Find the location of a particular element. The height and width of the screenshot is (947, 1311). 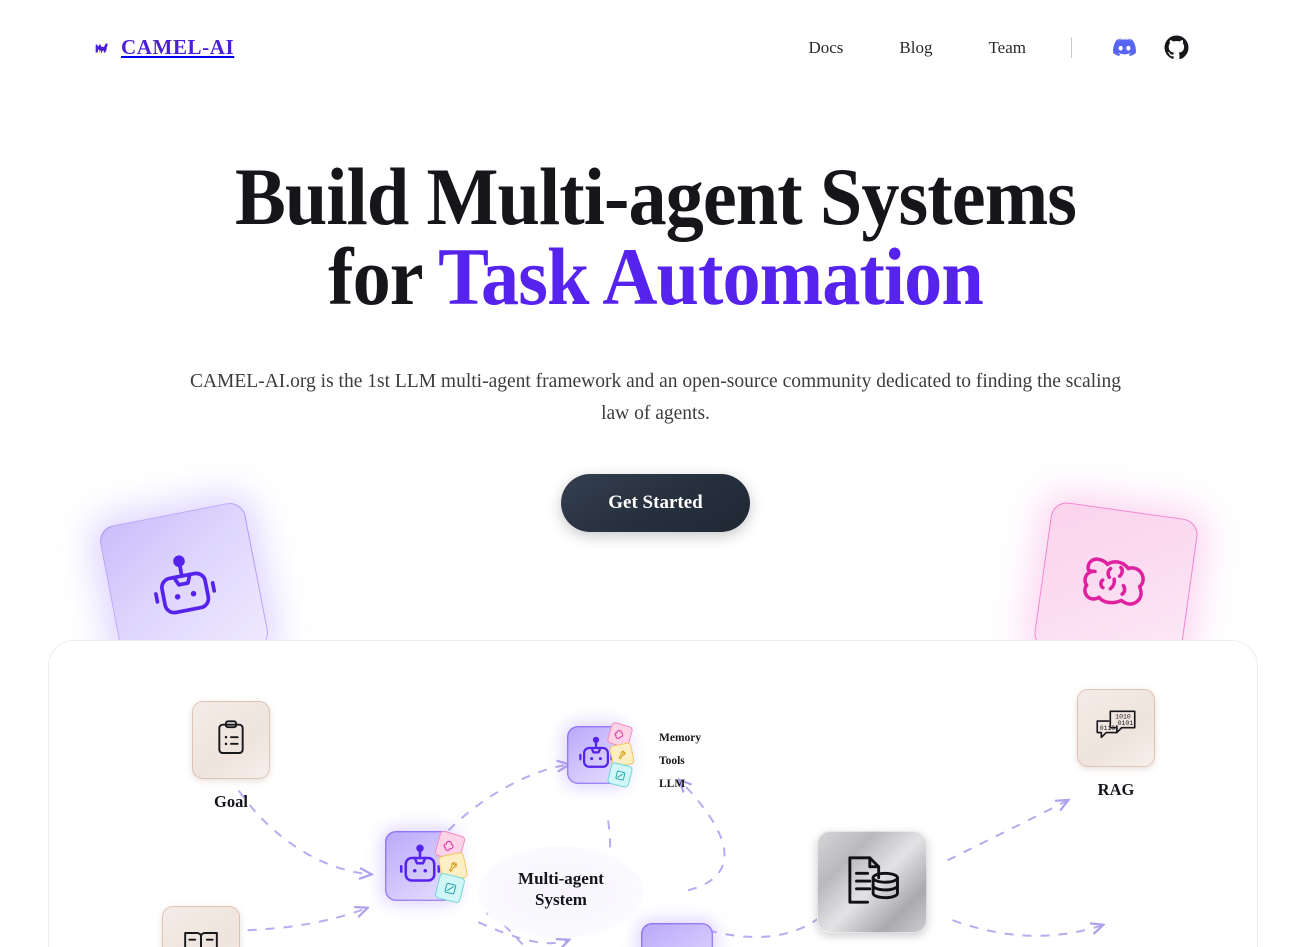

datastore-card is located at coordinates (872, 882).